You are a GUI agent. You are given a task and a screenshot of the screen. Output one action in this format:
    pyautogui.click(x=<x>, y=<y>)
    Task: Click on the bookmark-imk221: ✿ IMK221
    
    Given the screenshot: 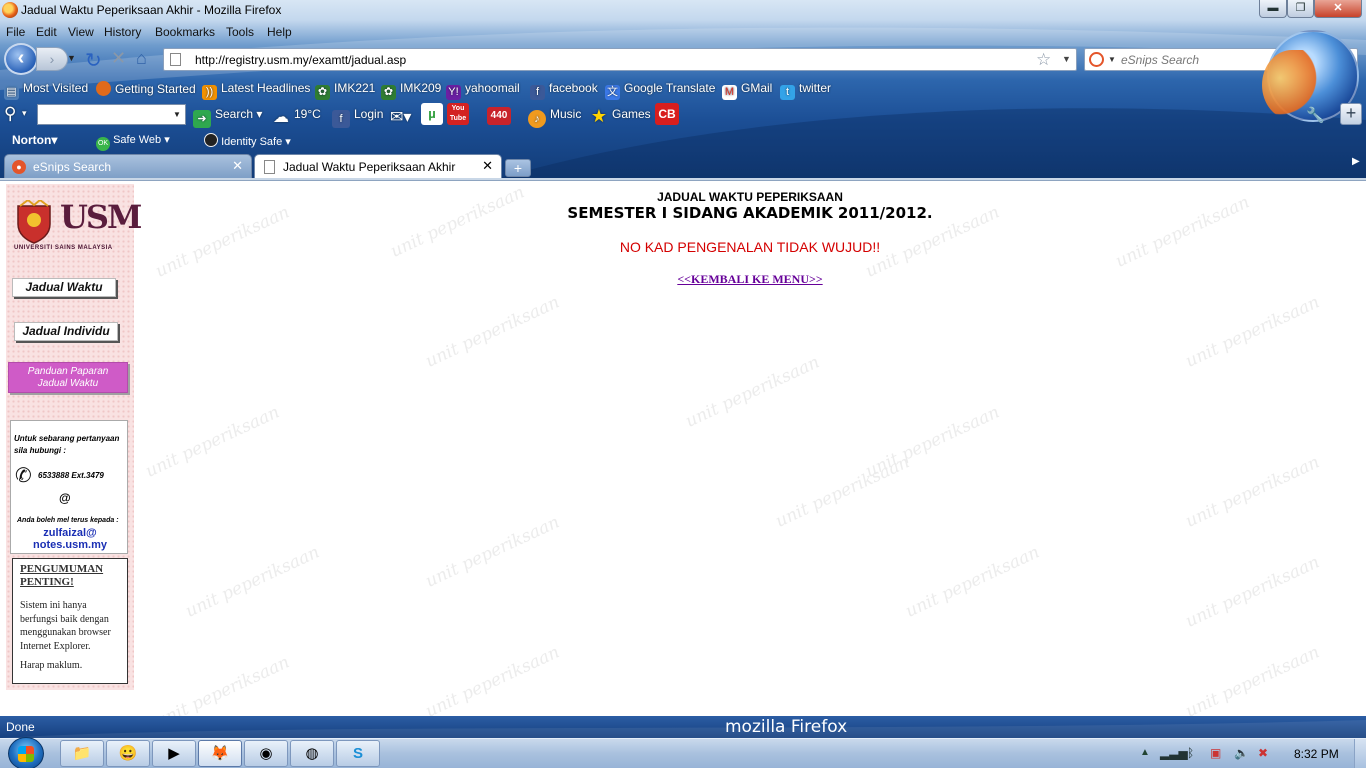 What is the action you would take?
    pyautogui.click(x=345, y=90)
    